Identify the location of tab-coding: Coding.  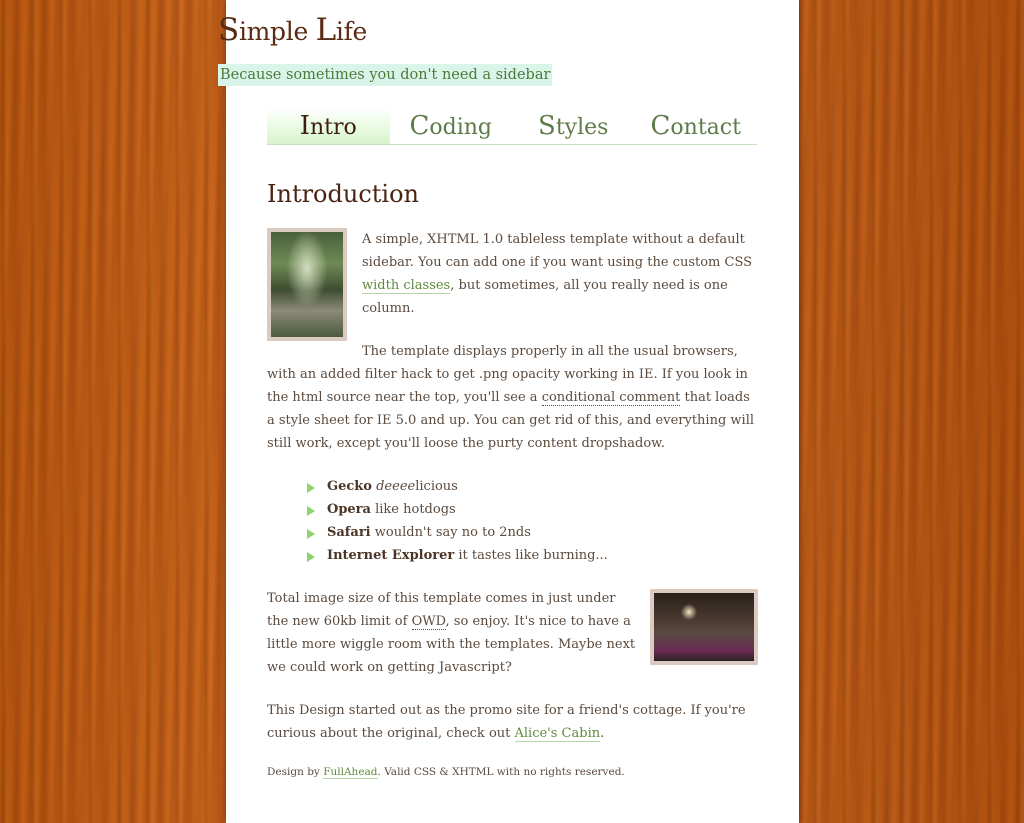
(451, 126).